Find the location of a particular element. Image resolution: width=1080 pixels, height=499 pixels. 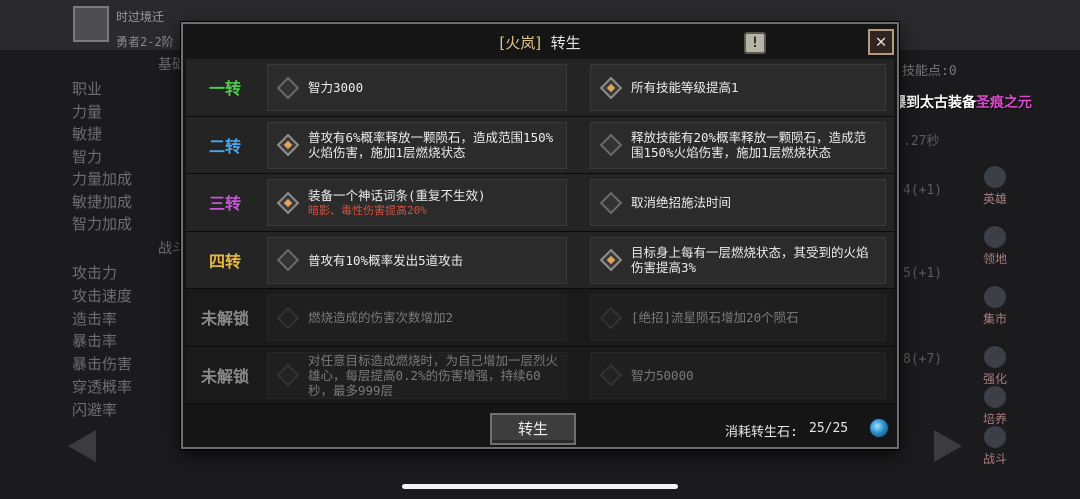

talent-option-text-wrap: 所有技能等级提高1 is located at coordinates (758, 87).